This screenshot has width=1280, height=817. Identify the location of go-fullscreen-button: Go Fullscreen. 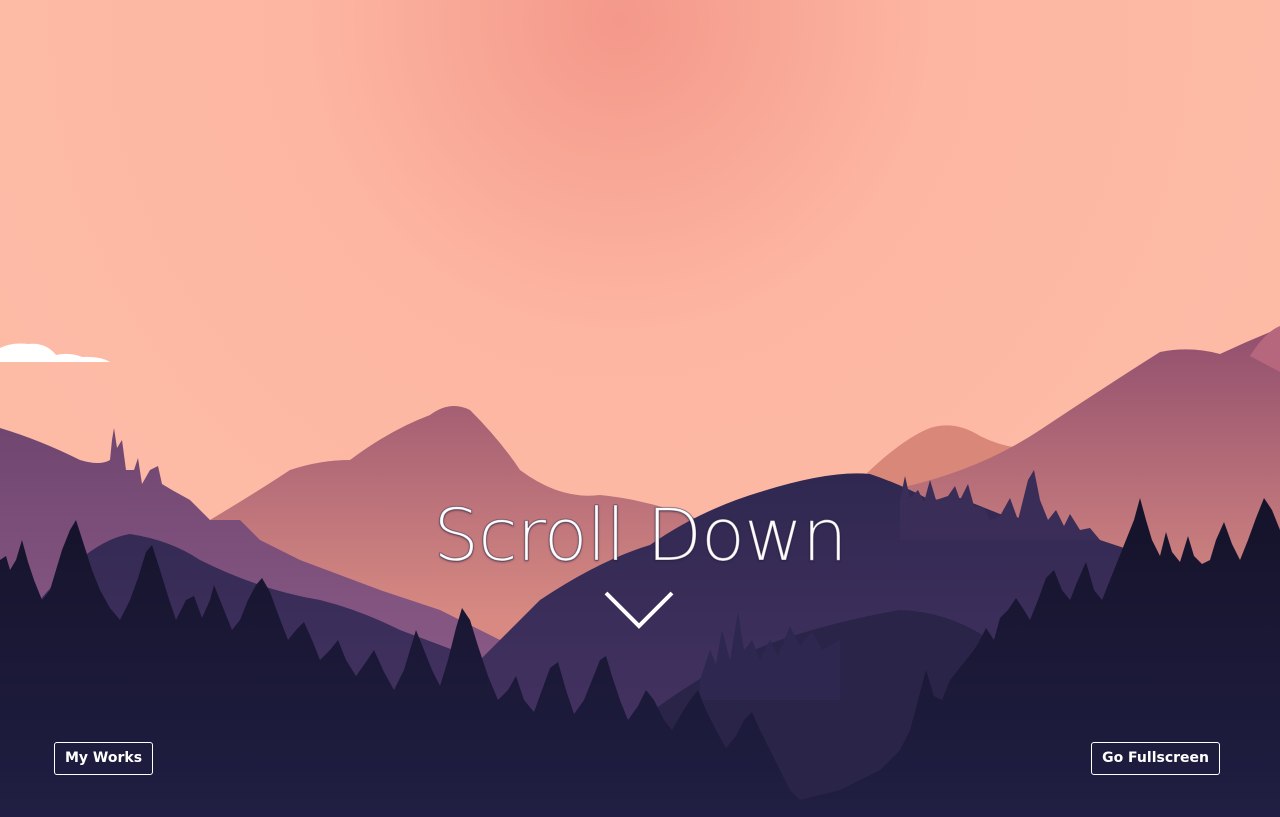
(1155, 758).